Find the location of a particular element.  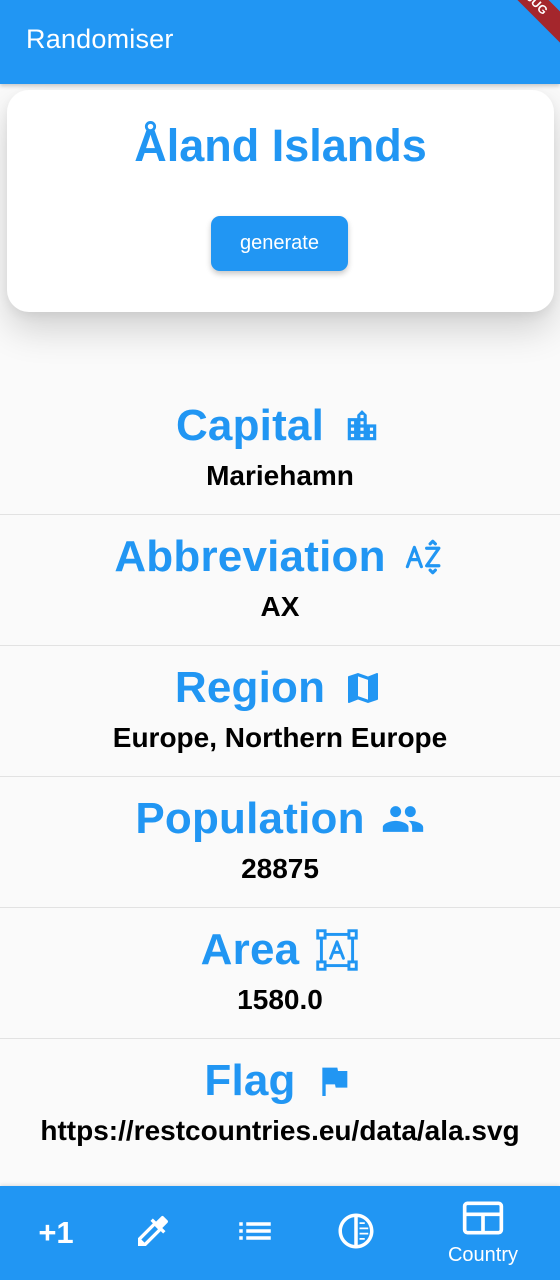

section-header: Abbreviation is located at coordinates (280, 557).